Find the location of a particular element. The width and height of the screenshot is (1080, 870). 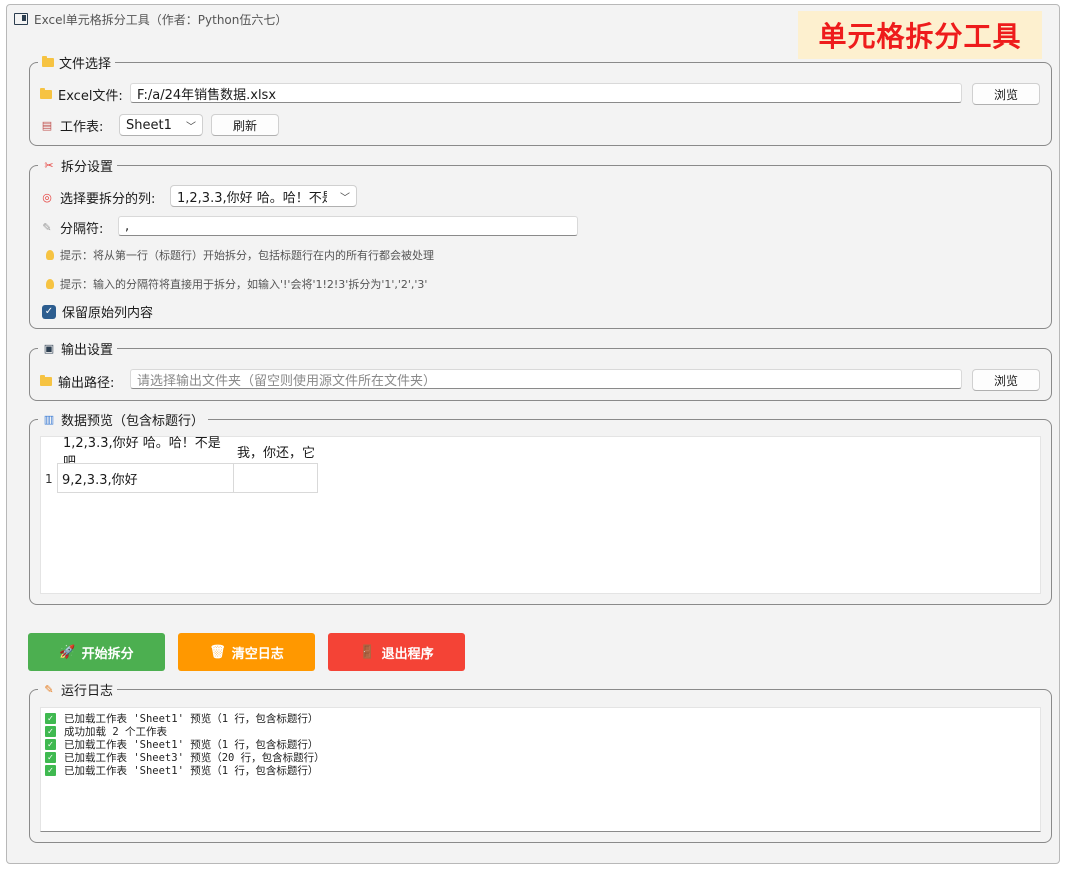

clear-log-button: 🗑 清空日志 is located at coordinates (246, 652).